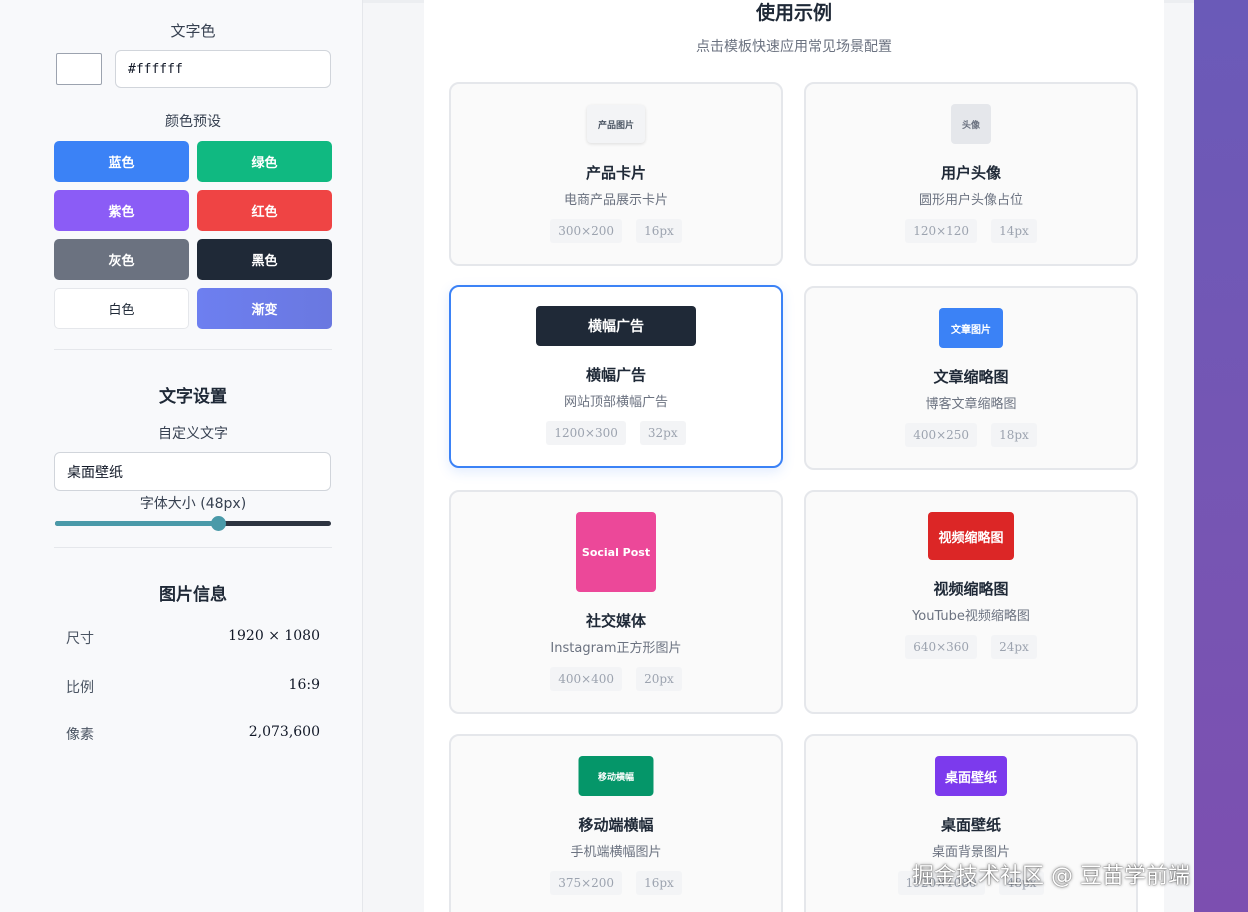 This screenshot has width=1248, height=912. What do you see at coordinates (941, 231) in the screenshot?
I see `size-chip: 120×120` at bounding box center [941, 231].